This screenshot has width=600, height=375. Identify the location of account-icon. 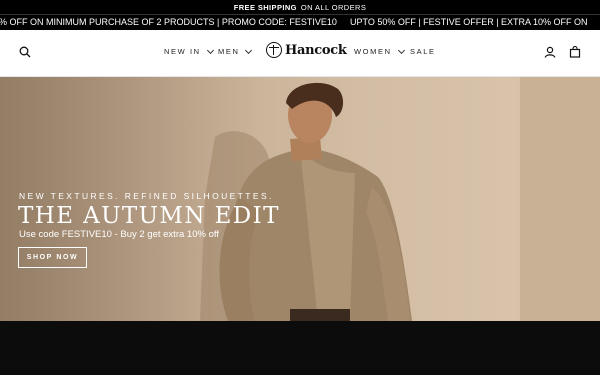
(550, 52).